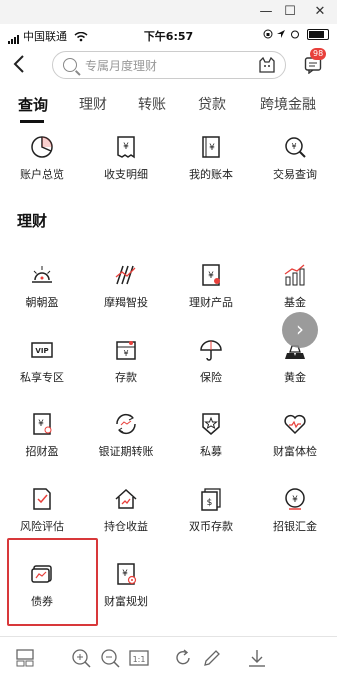 Image resolution: width=337 pixels, height=682 pixels. I want to click on grid-item-account-overview: 账户总览, so click(42, 164).